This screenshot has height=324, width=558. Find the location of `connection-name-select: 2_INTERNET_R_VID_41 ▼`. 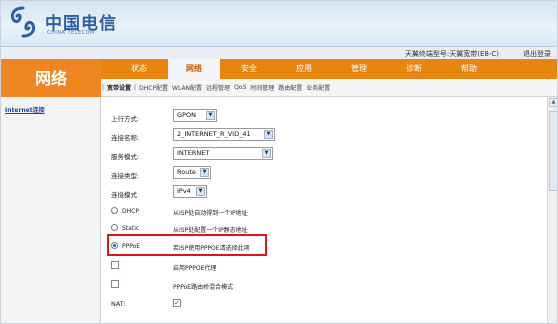

connection-name-select: 2_INTERNET_R_VID_41 ▼ is located at coordinates (224, 134).